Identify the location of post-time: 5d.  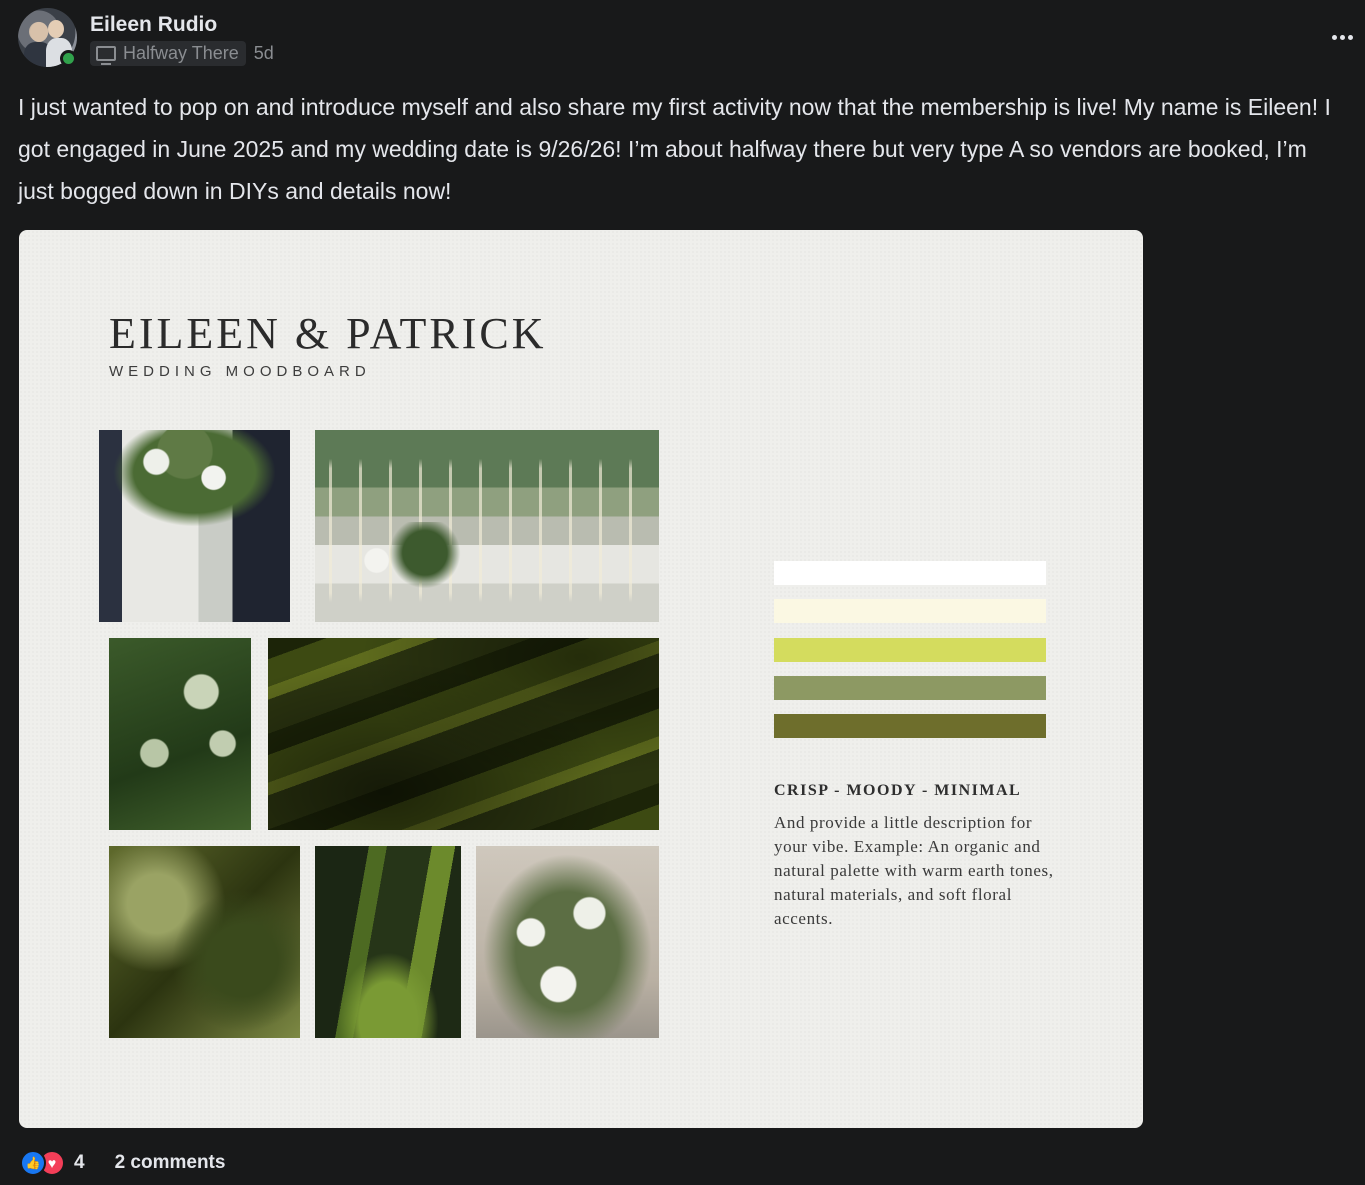
(264, 53).